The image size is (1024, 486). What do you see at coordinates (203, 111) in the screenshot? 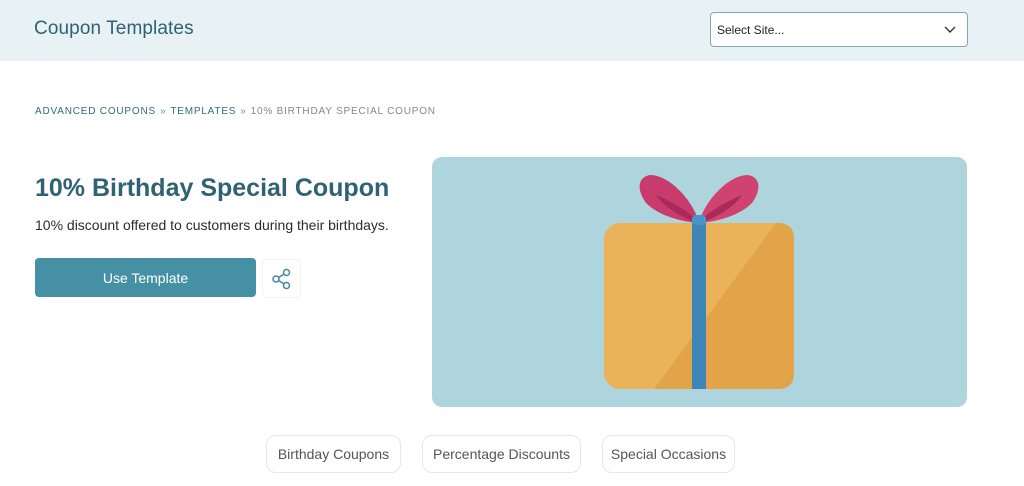
I see `breadcrumb-templates: TEMPLATES` at bounding box center [203, 111].